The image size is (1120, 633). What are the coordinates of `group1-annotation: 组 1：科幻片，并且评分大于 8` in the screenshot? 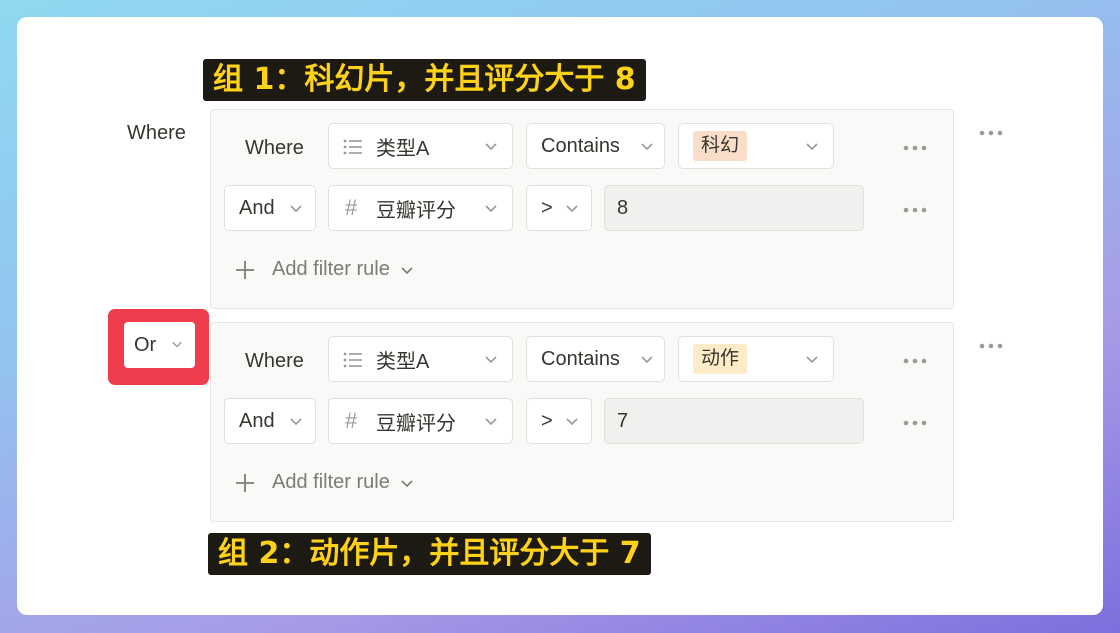 It's located at (424, 80).